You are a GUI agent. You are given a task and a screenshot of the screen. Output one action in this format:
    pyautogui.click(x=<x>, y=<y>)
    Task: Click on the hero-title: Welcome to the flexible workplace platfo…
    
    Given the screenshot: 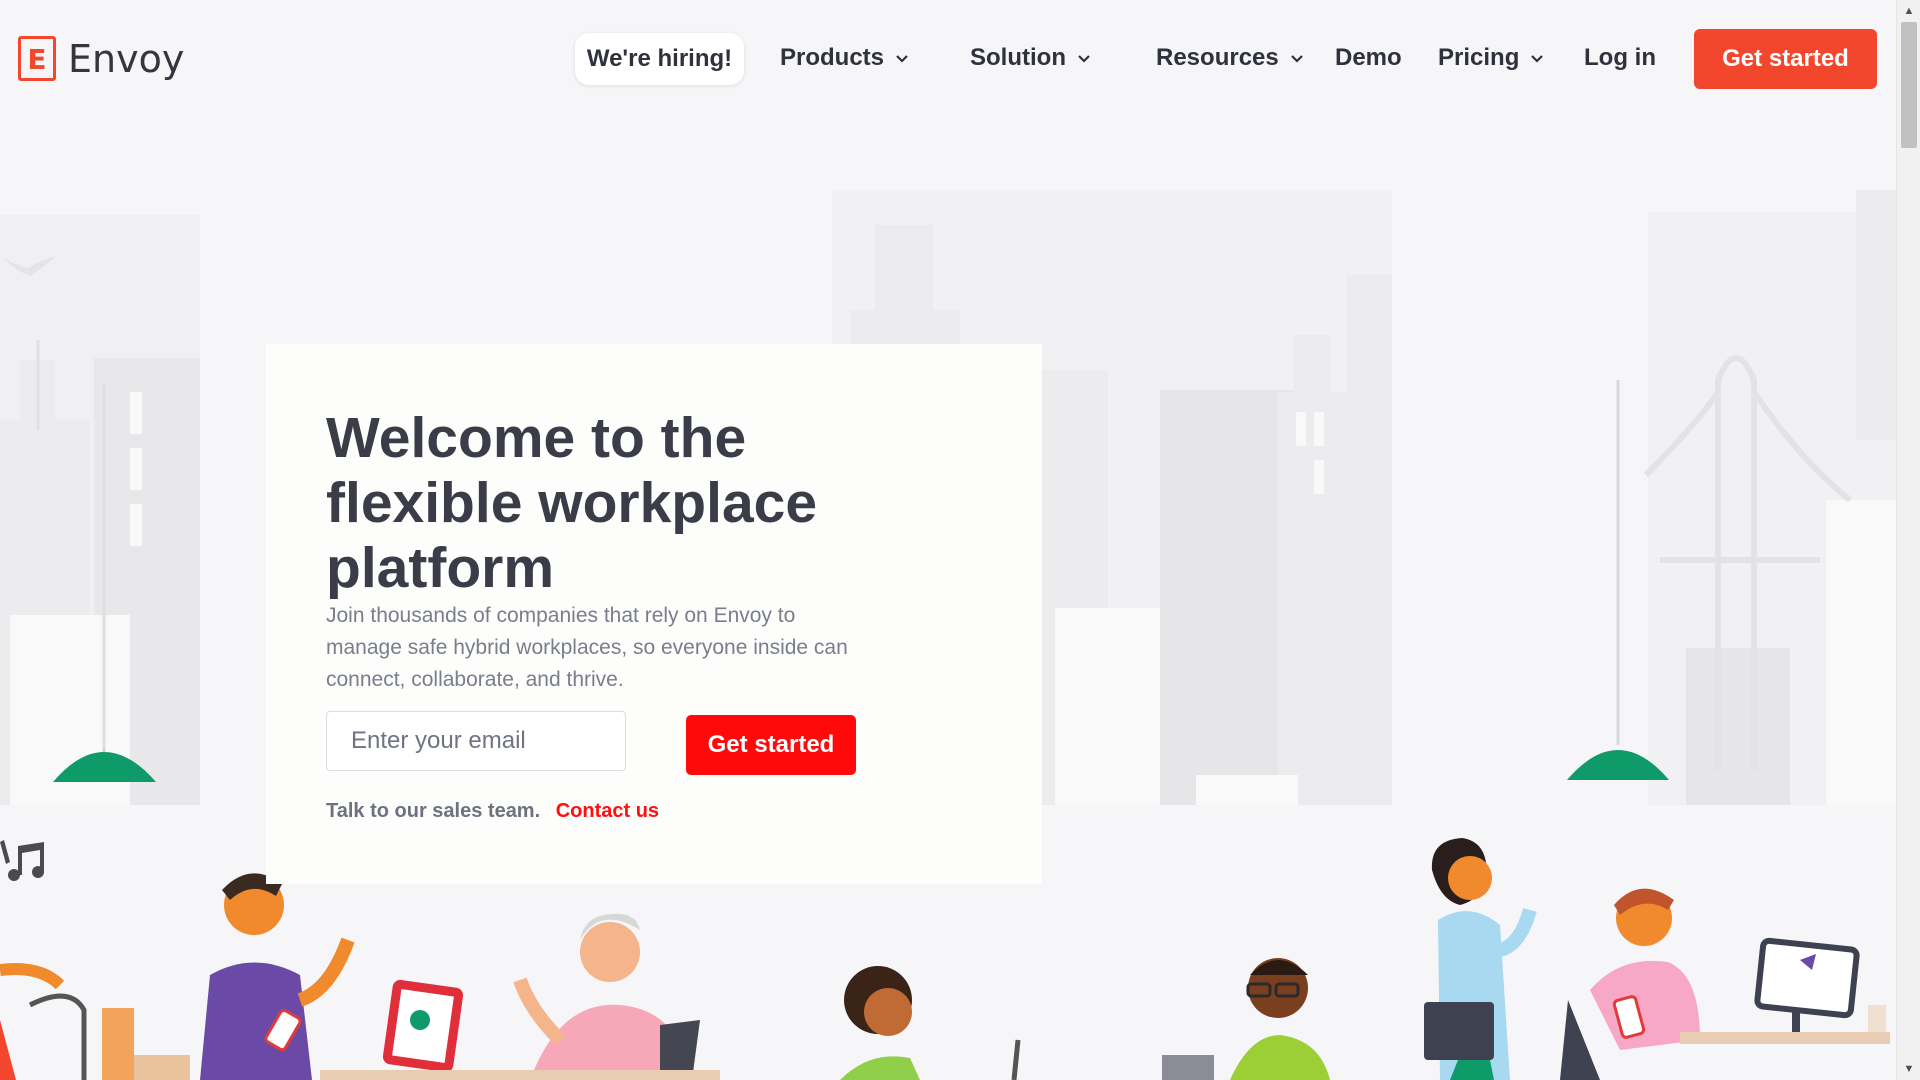 What is the action you would take?
    pyautogui.click(x=572, y=503)
    